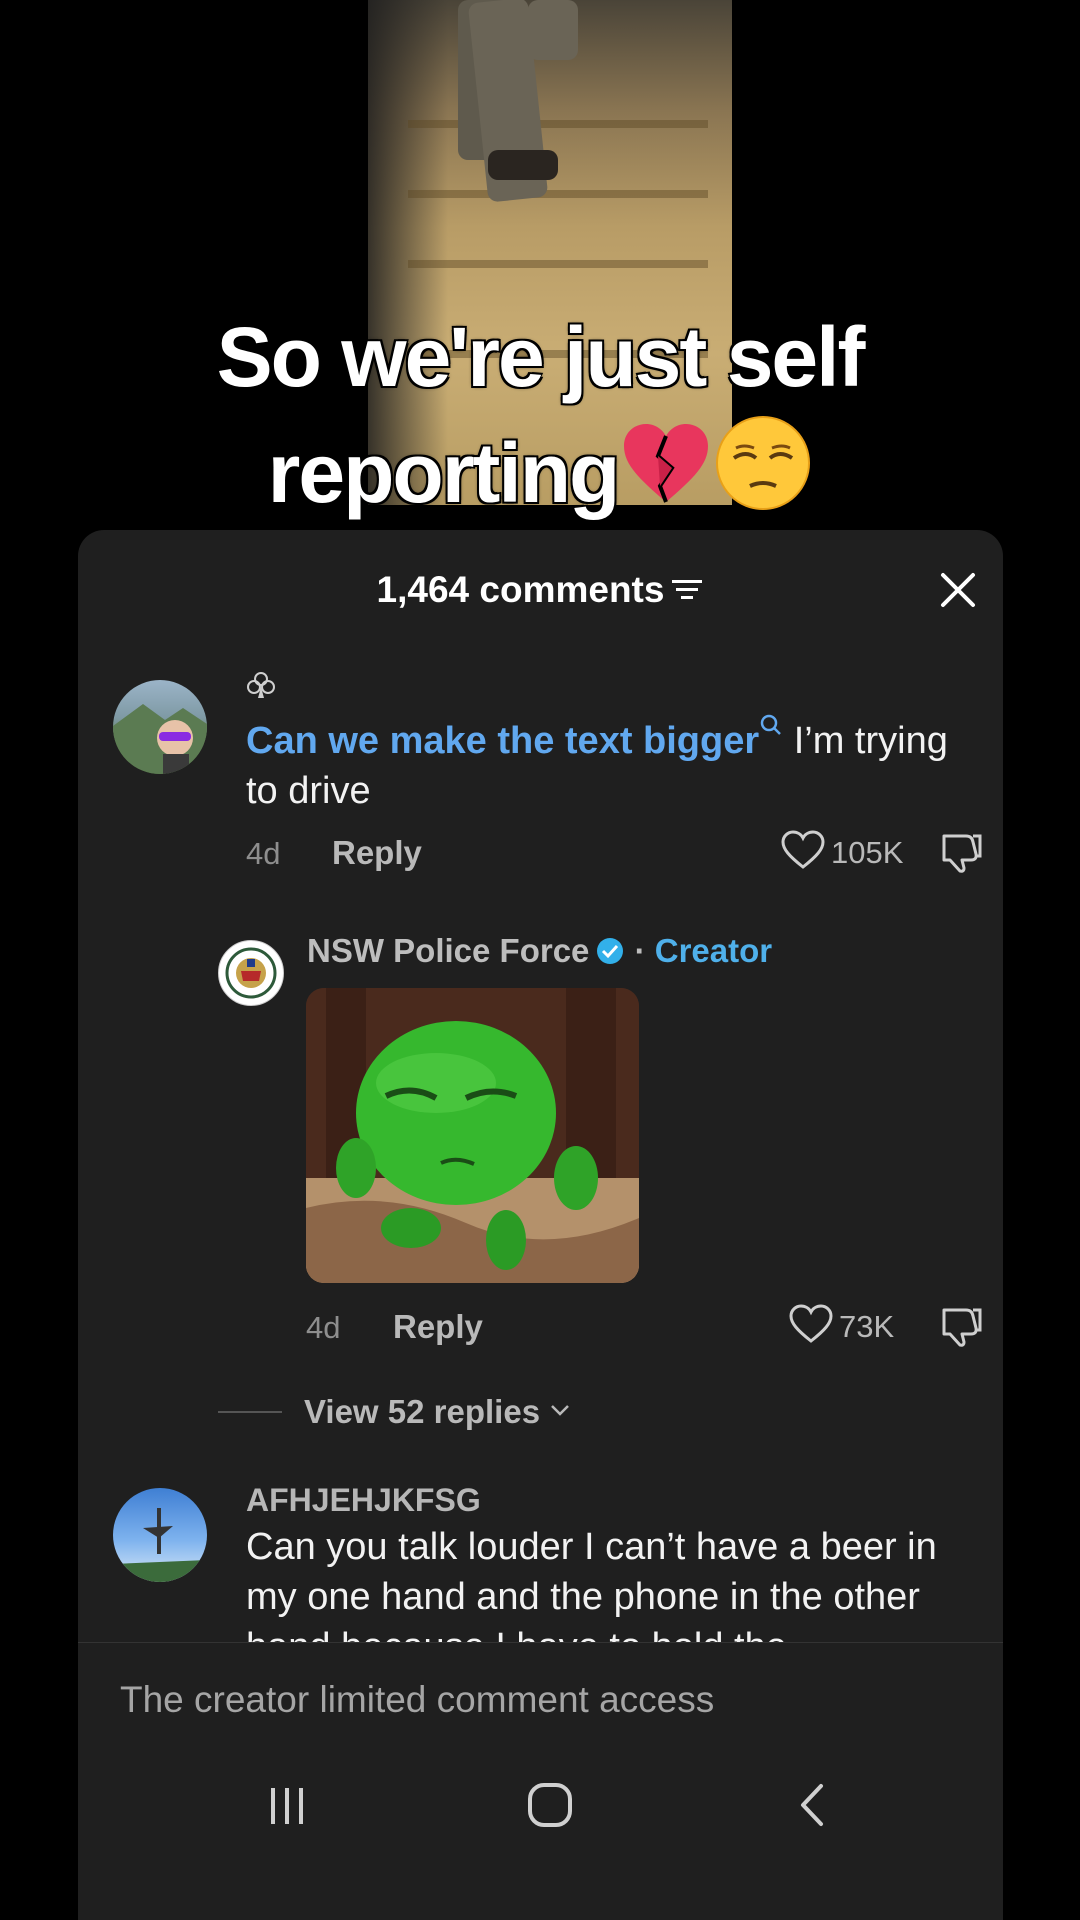 This screenshot has width=1080, height=1920. I want to click on system-navbar, so click(540, 1805).